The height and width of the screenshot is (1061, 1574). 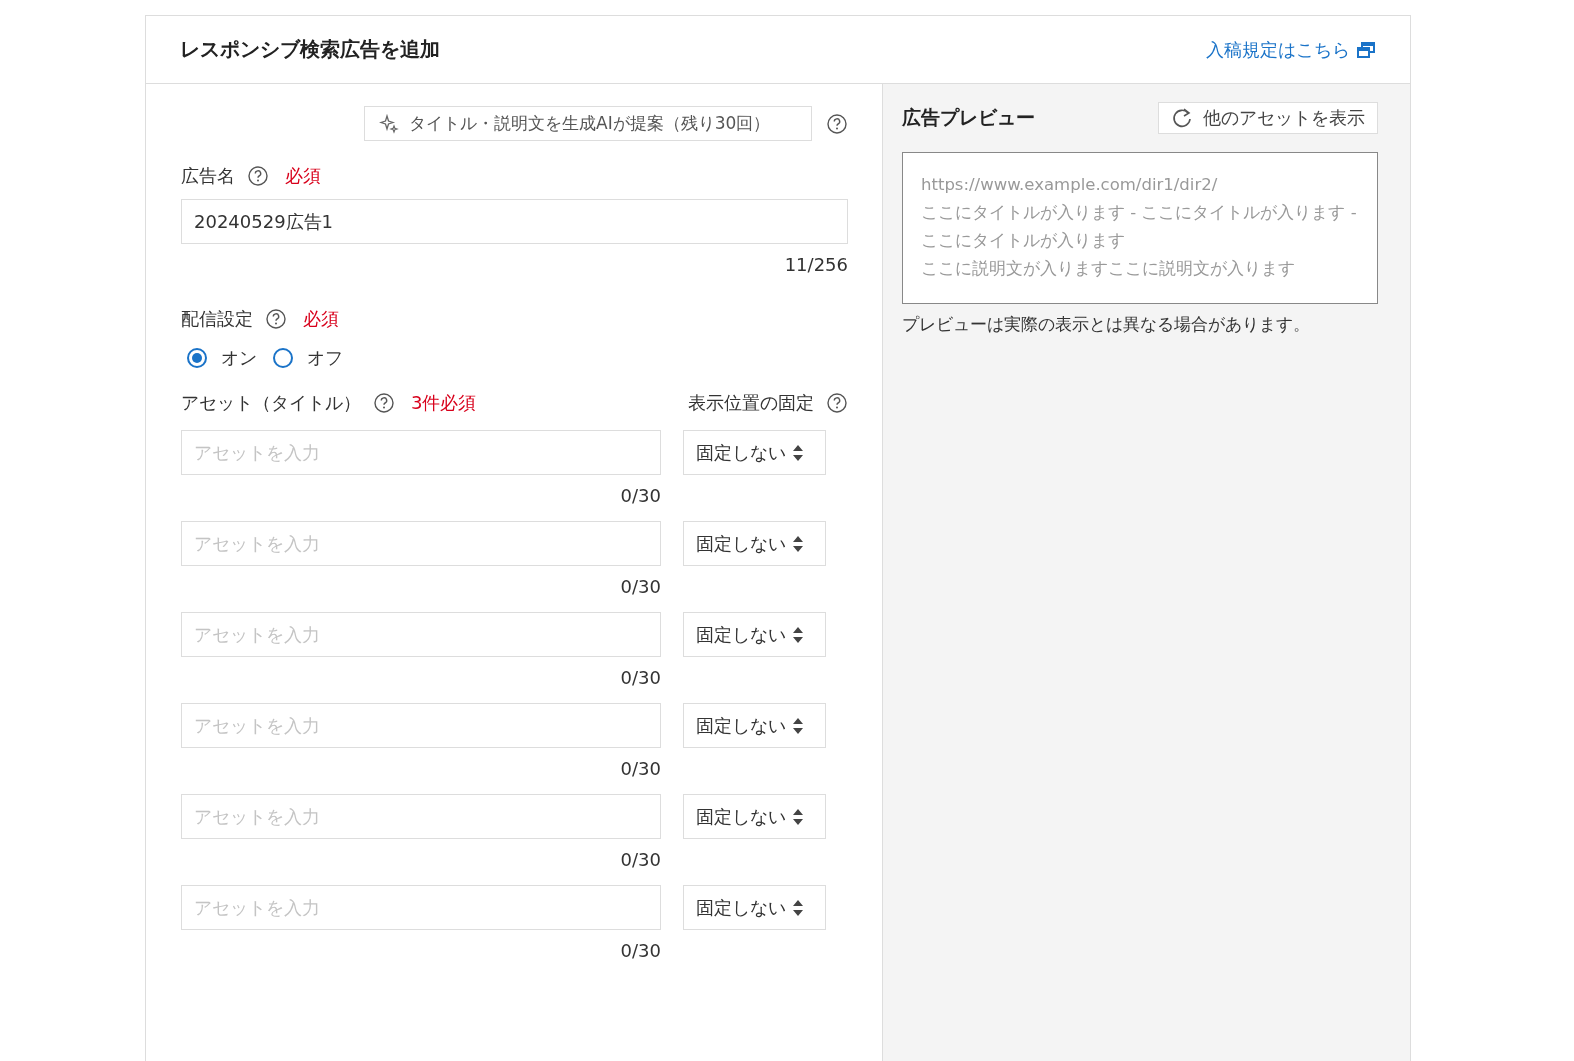 What do you see at coordinates (389, 123) in the screenshot?
I see `sparkle-icon` at bounding box center [389, 123].